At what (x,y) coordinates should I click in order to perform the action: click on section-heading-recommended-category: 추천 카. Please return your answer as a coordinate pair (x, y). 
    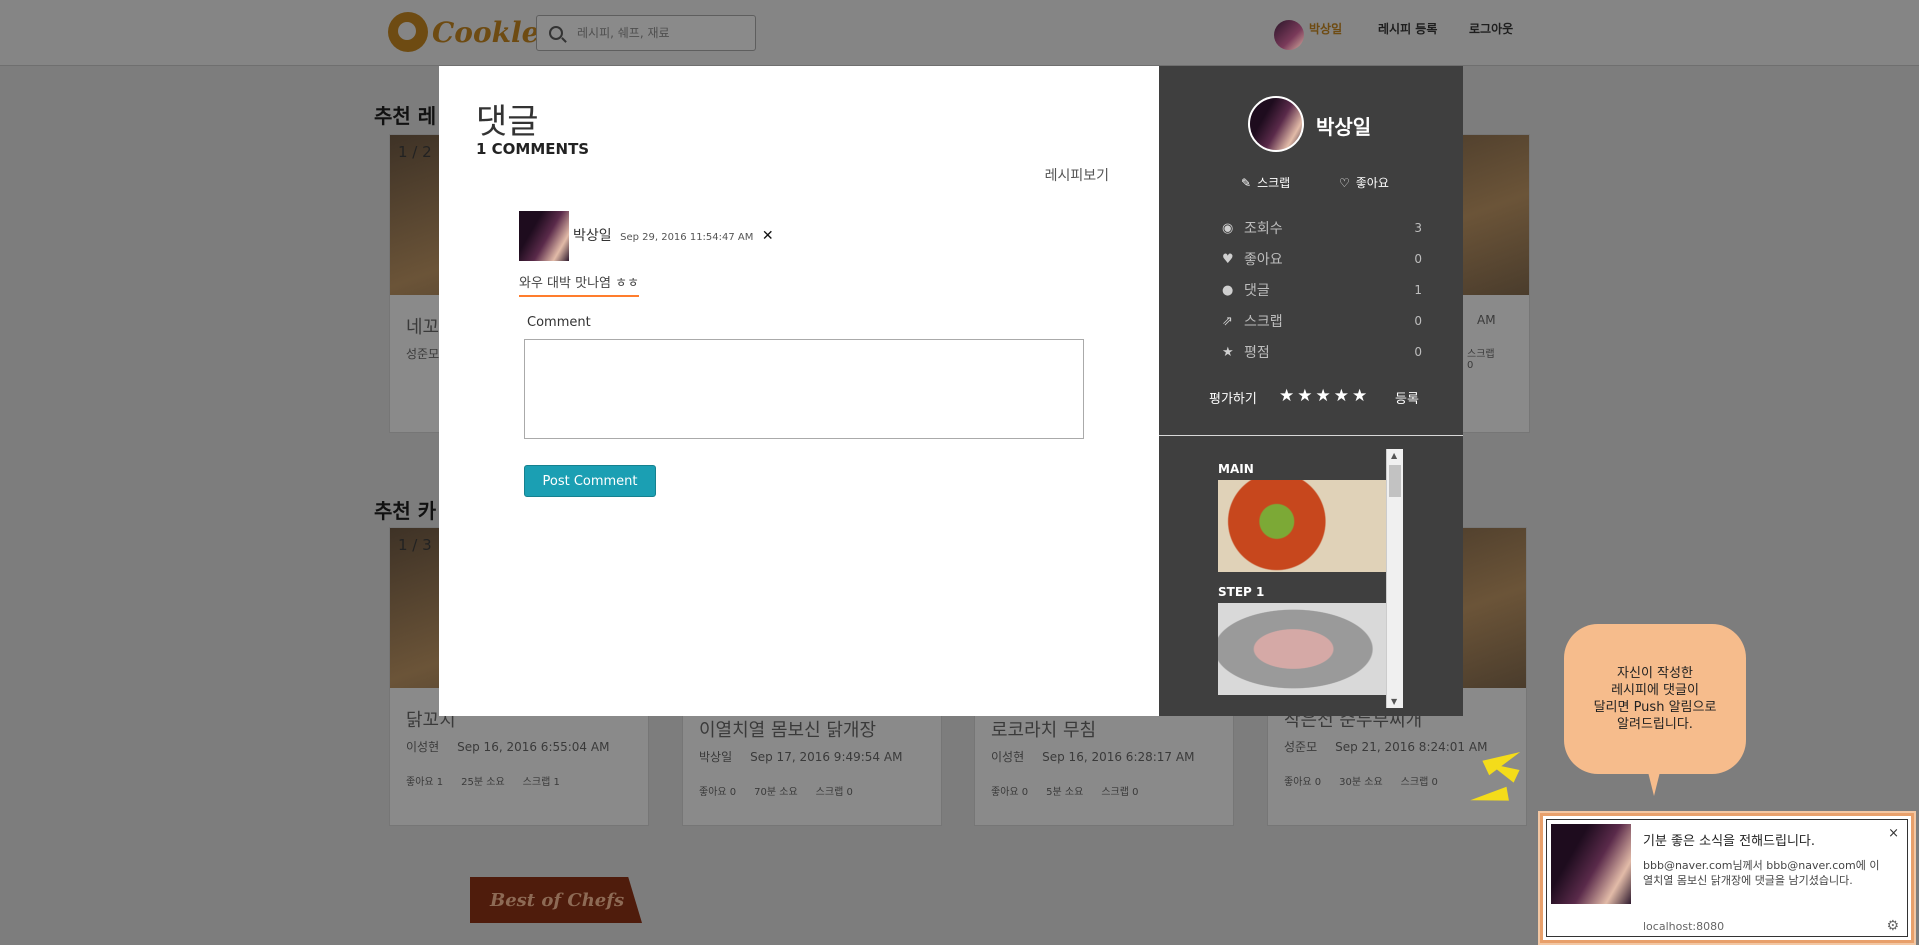
    Looking at the image, I should click on (405, 511).